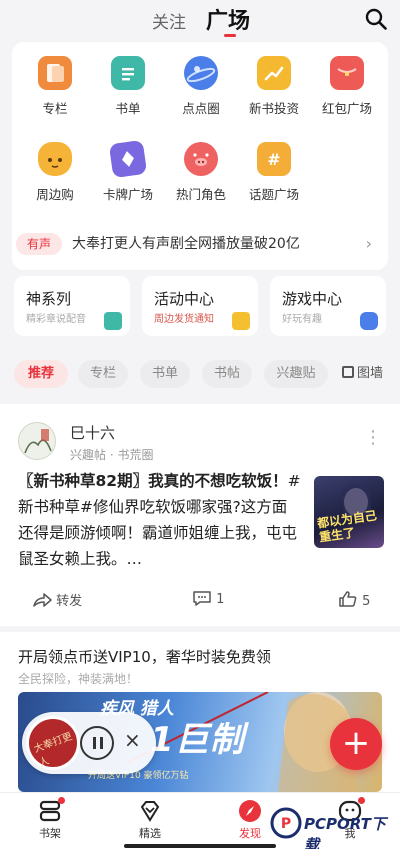 The image size is (400, 849). I want to click on grid-item-hot-roles: 热门角色, so click(201, 172).